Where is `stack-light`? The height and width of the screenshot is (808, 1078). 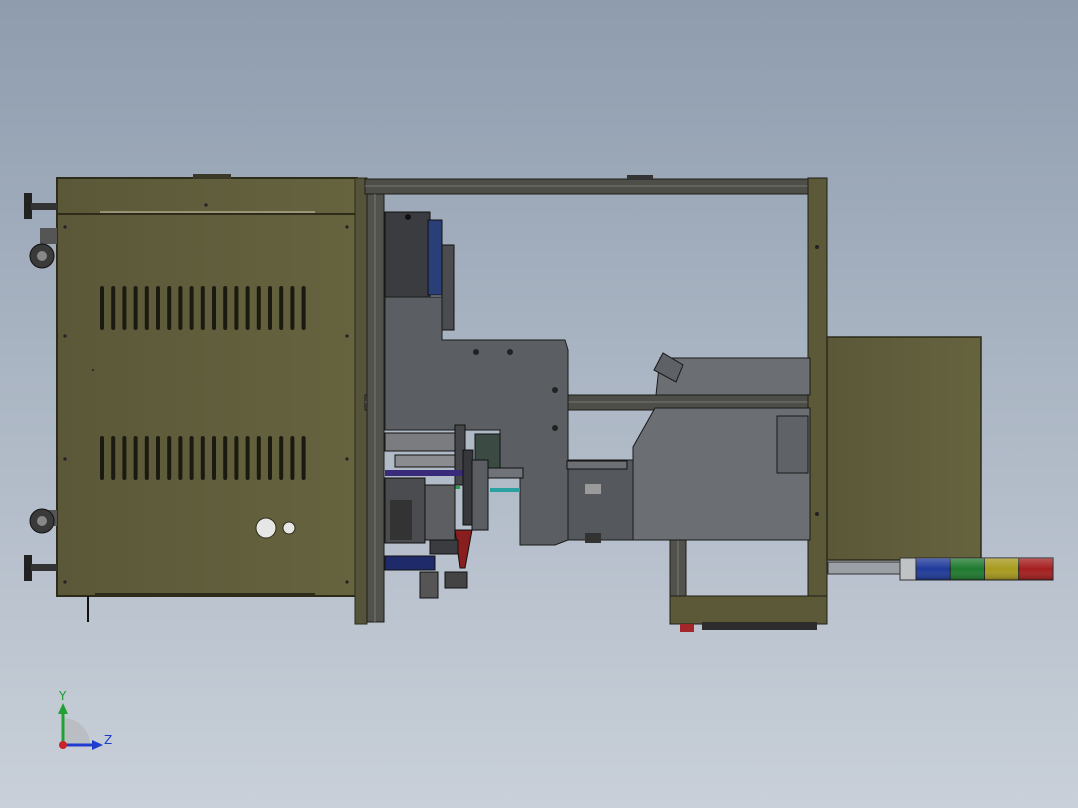 stack-light is located at coordinates (940, 569).